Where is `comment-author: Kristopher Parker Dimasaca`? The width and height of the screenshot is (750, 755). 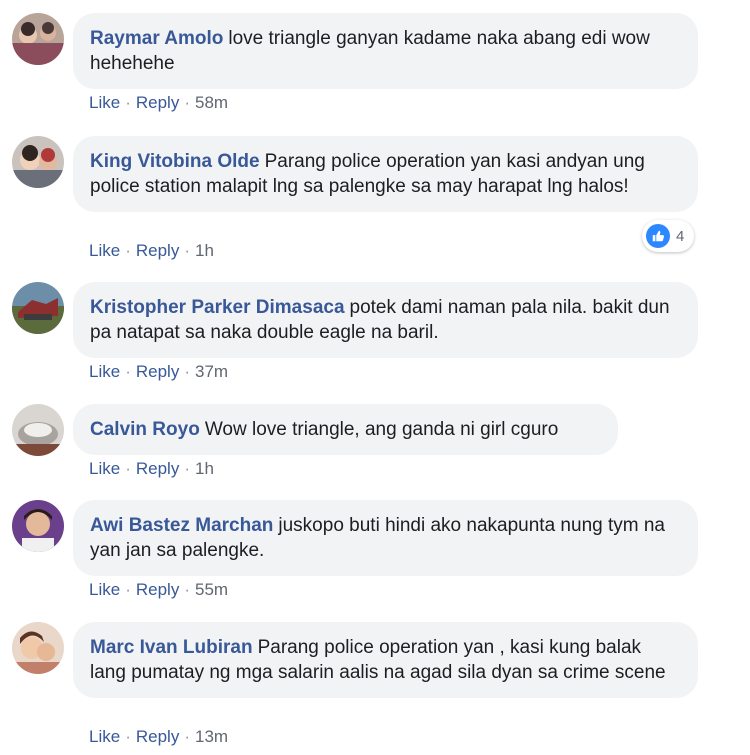
comment-author: Kristopher Parker Dimasaca is located at coordinates (217, 307).